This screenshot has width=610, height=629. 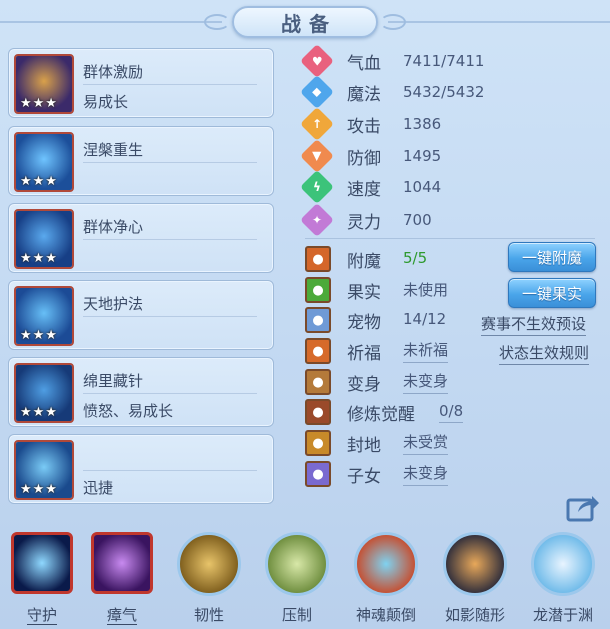 What do you see at coordinates (113, 150) in the screenshot?
I see `skill-name: 涅槃重生` at bounding box center [113, 150].